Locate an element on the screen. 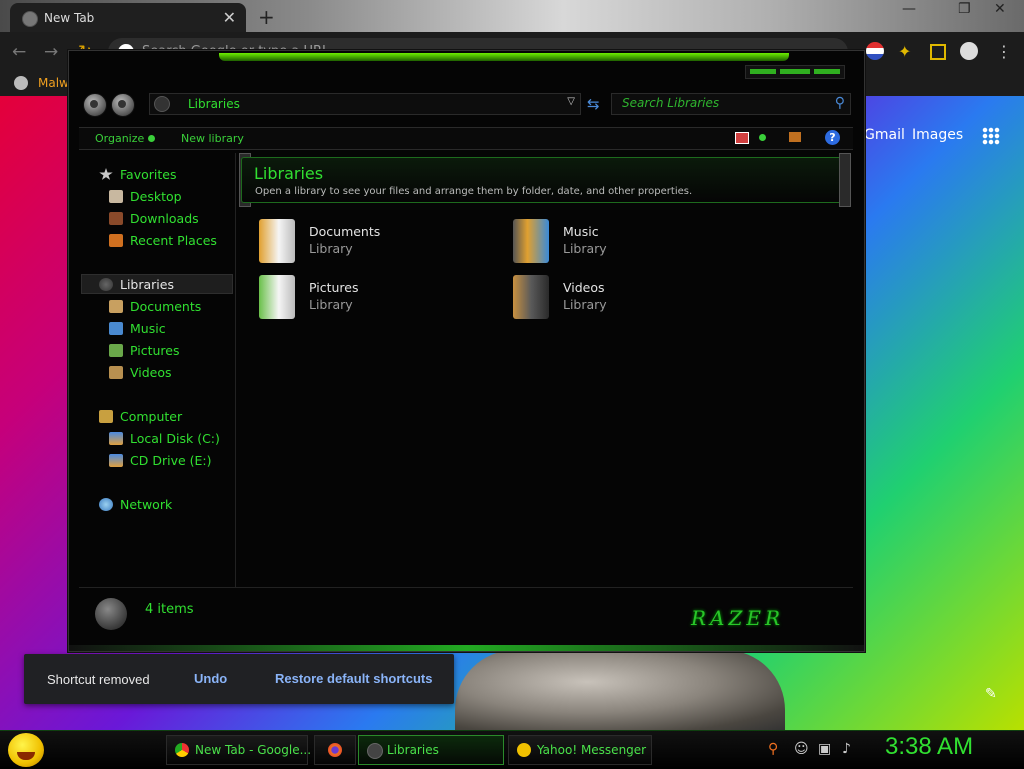 The width and height of the screenshot is (1024, 769). address-text: Libraries is located at coordinates (214, 104).